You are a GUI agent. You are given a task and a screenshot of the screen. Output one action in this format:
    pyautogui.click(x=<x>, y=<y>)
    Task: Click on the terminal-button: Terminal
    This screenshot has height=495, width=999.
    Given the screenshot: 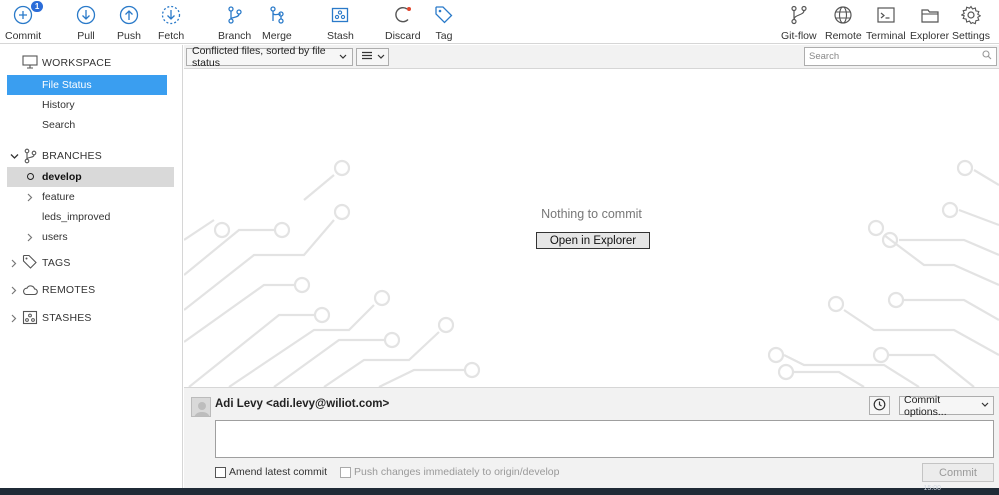 What is the action you would take?
    pyautogui.click(x=886, y=23)
    